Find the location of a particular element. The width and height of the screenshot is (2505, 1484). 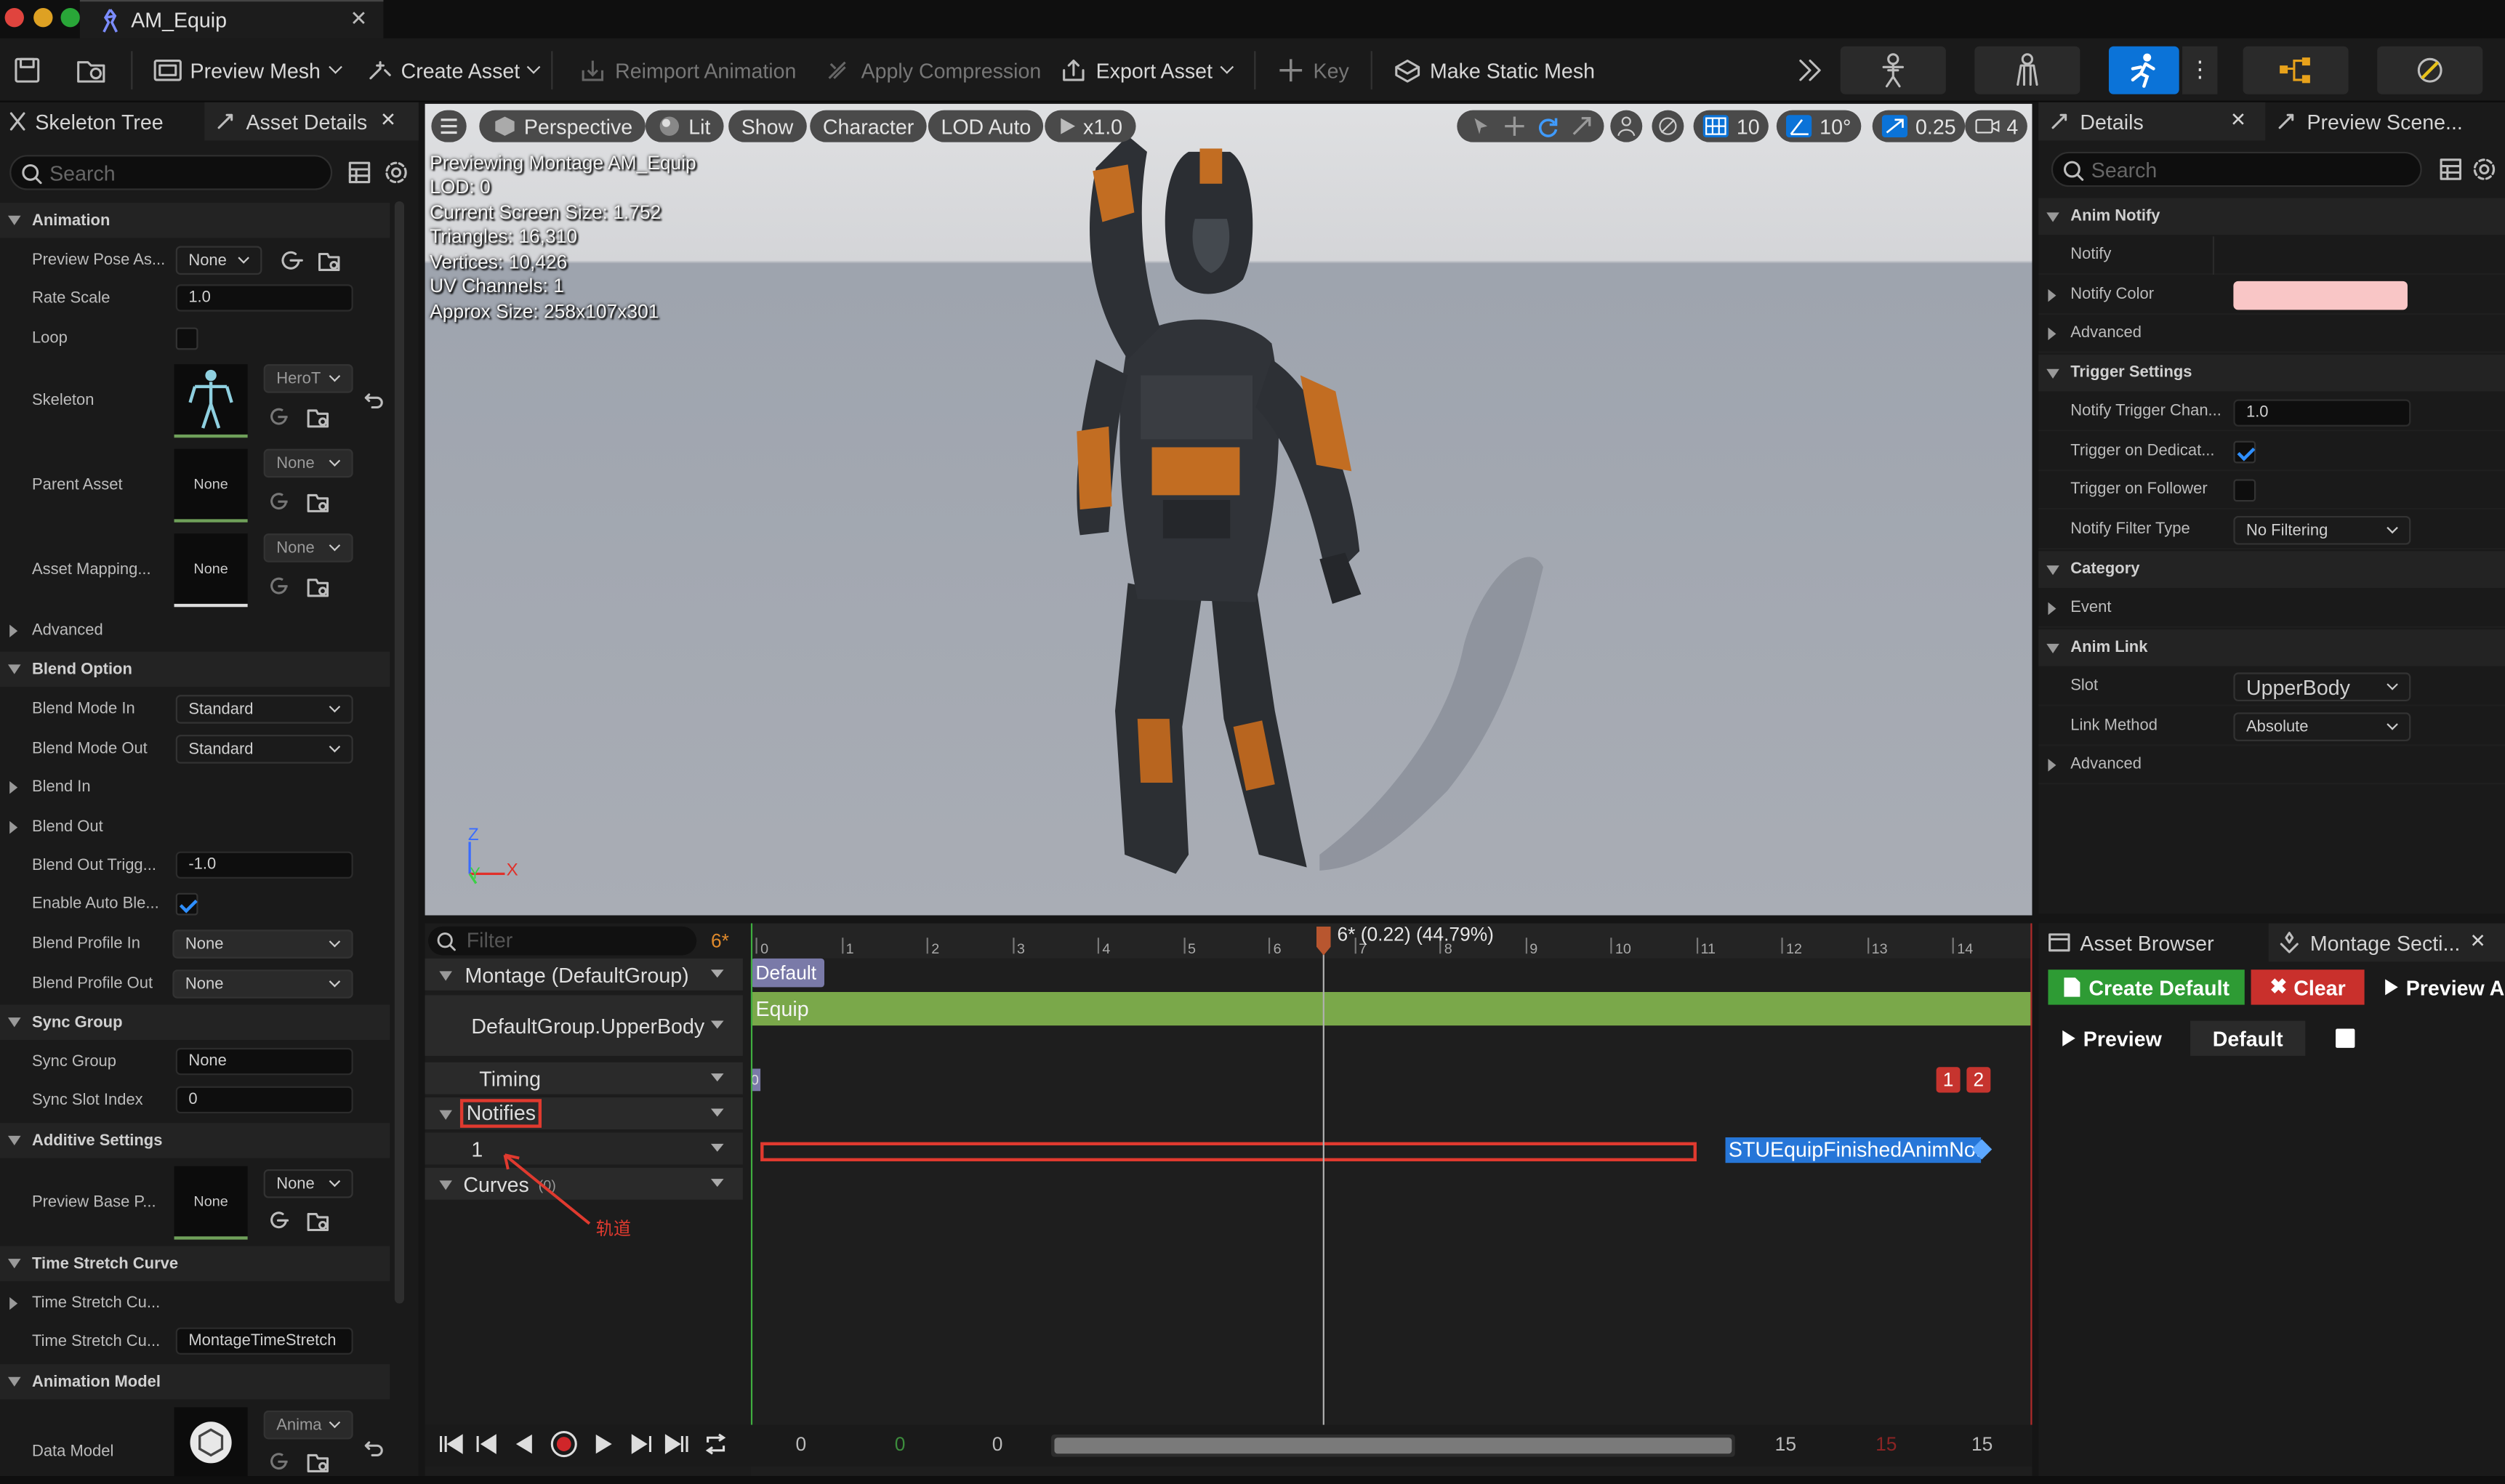

go-to-start-button is located at coordinates (451, 1444).